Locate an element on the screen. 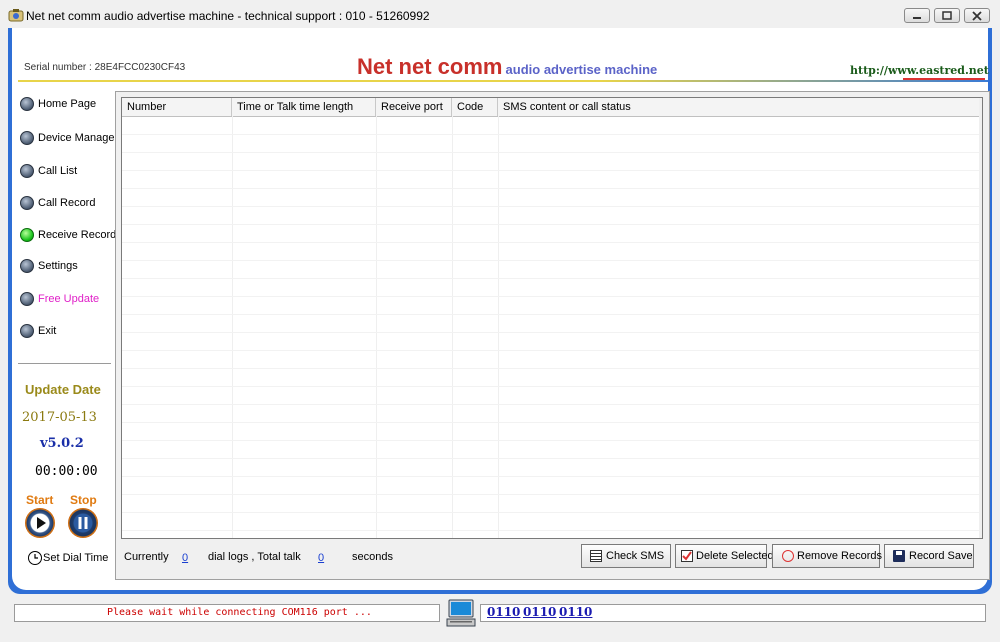  check-sms-button: Check SMS is located at coordinates (626, 556).